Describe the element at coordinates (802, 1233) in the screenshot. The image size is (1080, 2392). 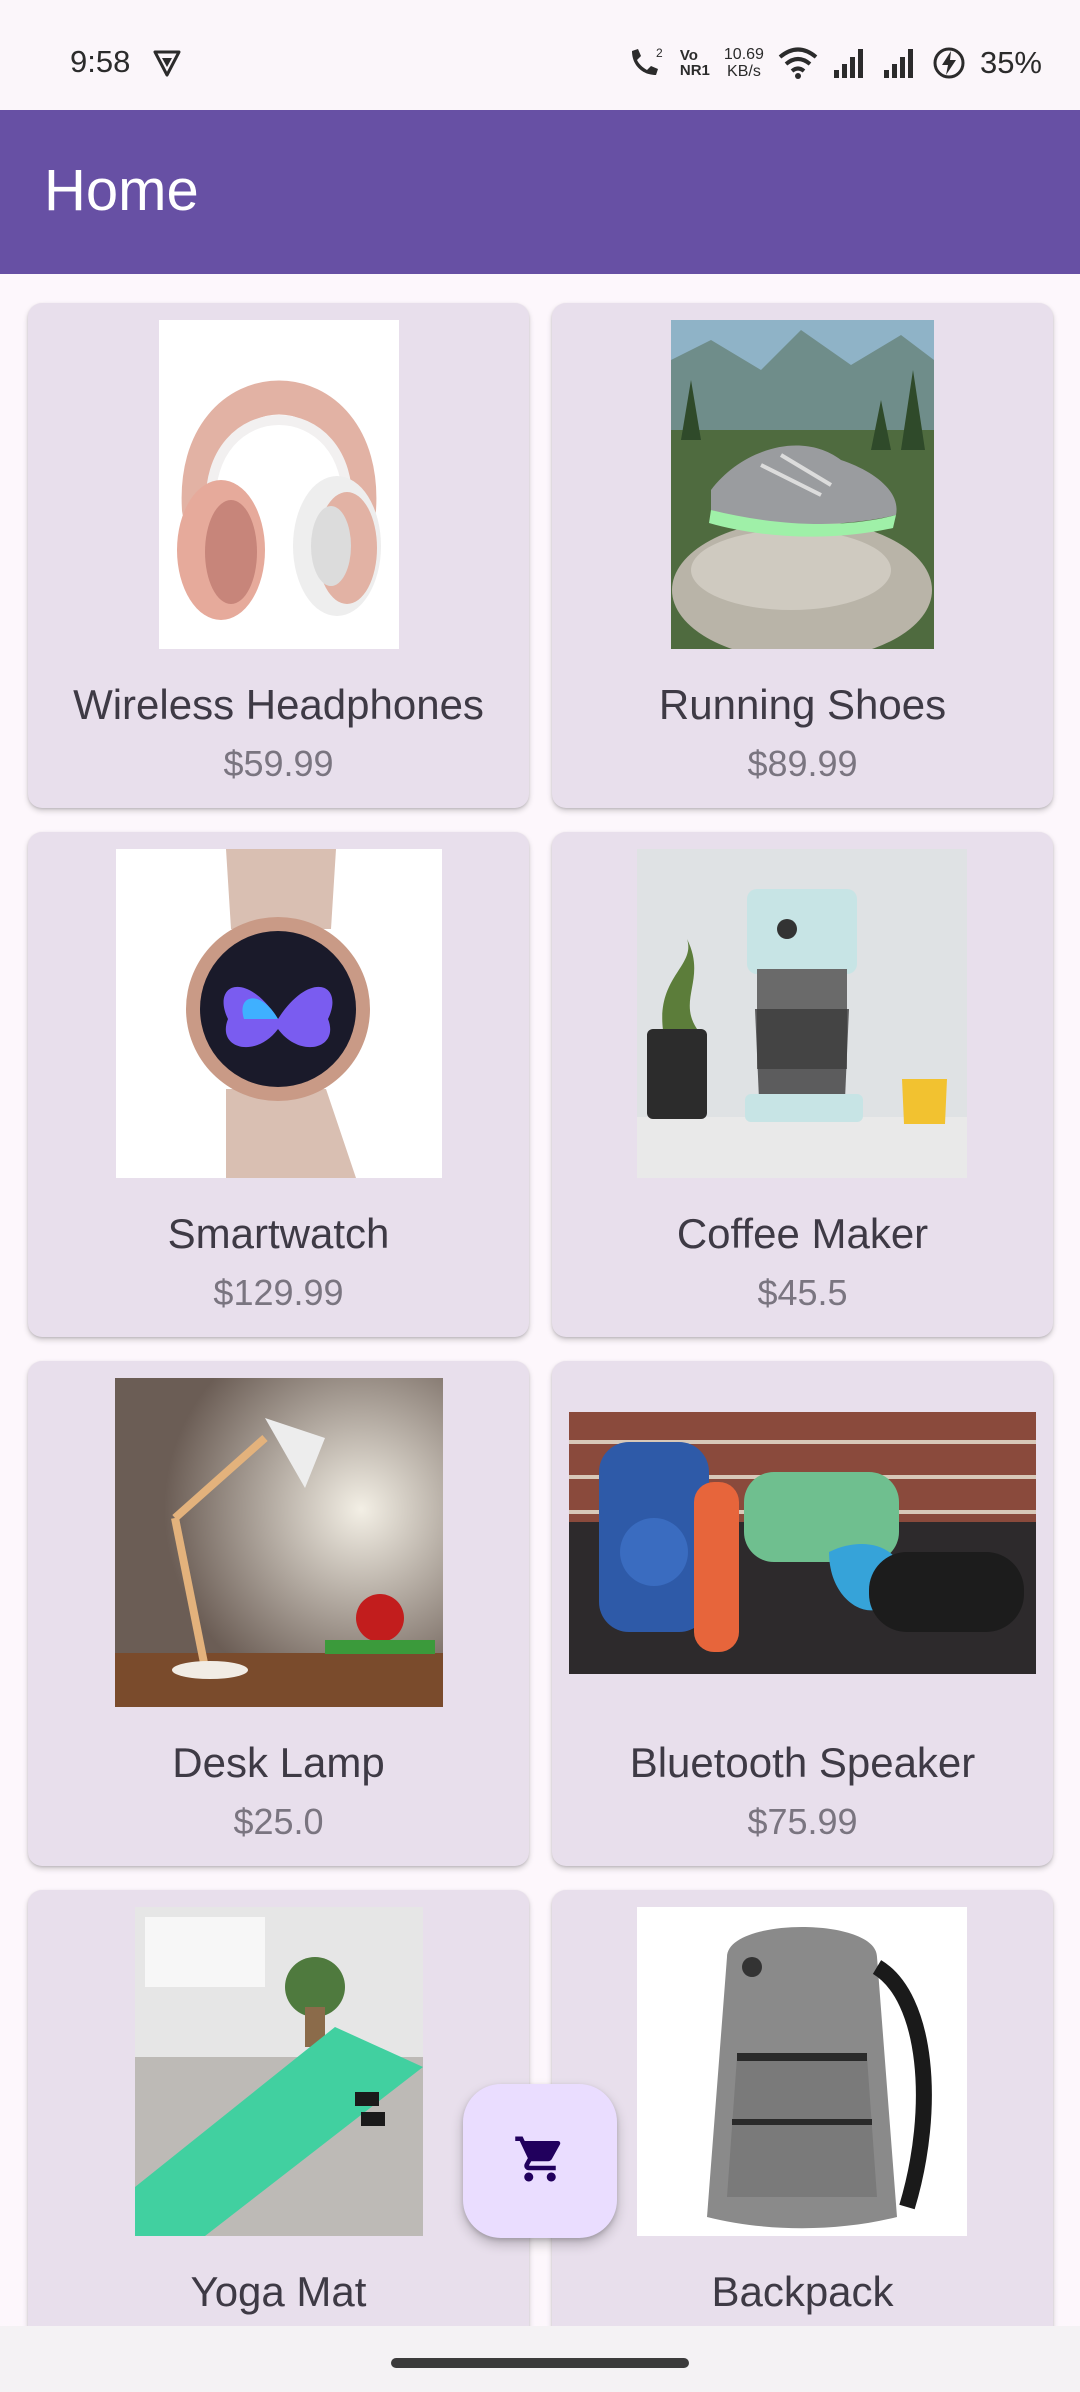
I see `product-name: Coffee Maker` at that location.